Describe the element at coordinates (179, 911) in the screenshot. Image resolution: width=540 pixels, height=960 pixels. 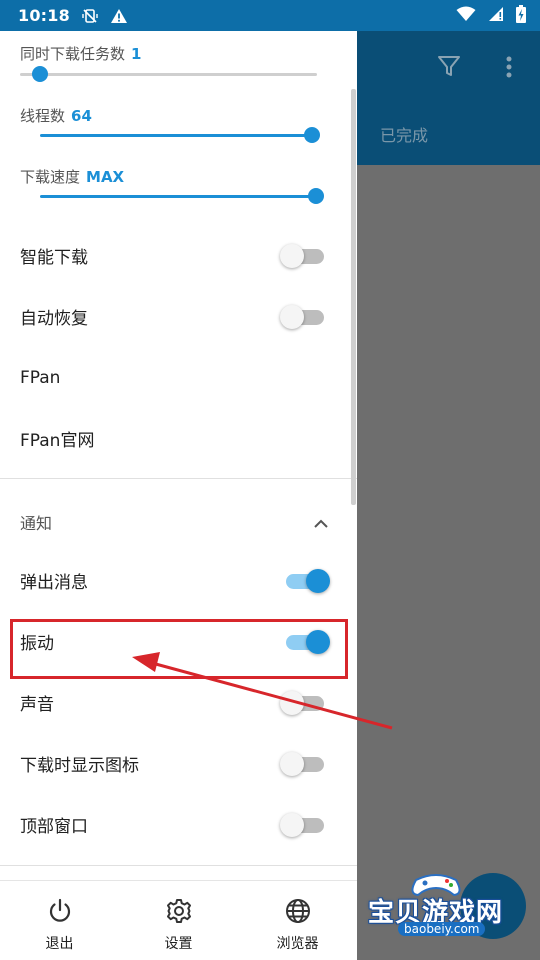
I see `gear-icon` at that location.